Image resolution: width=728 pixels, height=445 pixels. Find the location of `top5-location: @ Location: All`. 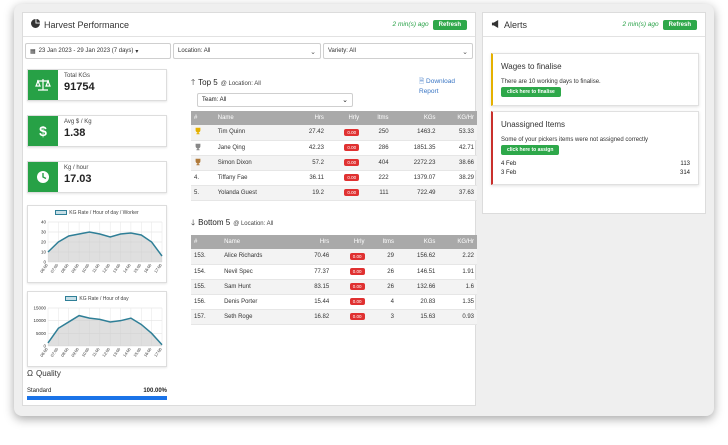

top5-location: @ Location: All is located at coordinates (240, 84).